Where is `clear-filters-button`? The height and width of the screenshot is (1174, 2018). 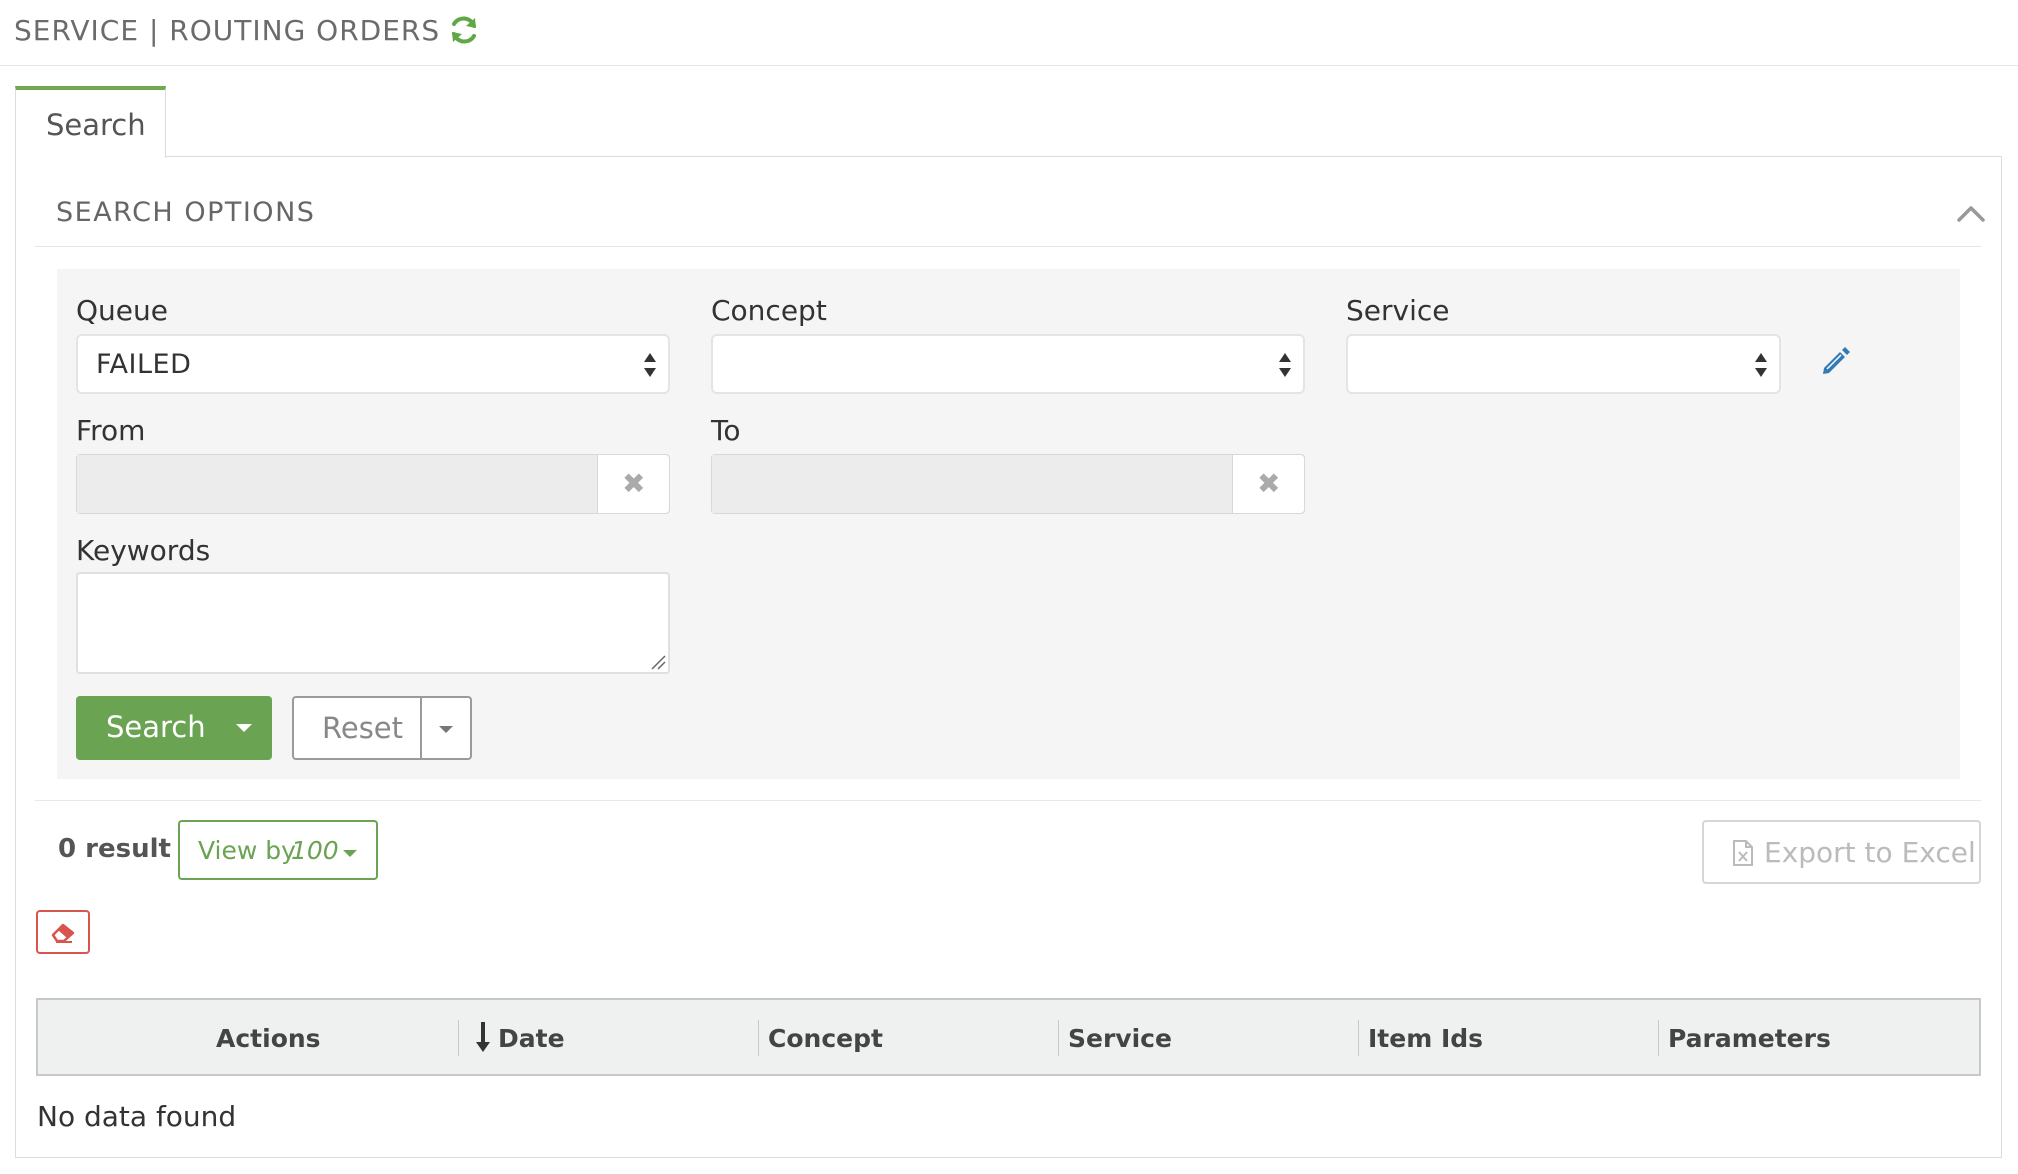 clear-filters-button is located at coordinates (63, 932).